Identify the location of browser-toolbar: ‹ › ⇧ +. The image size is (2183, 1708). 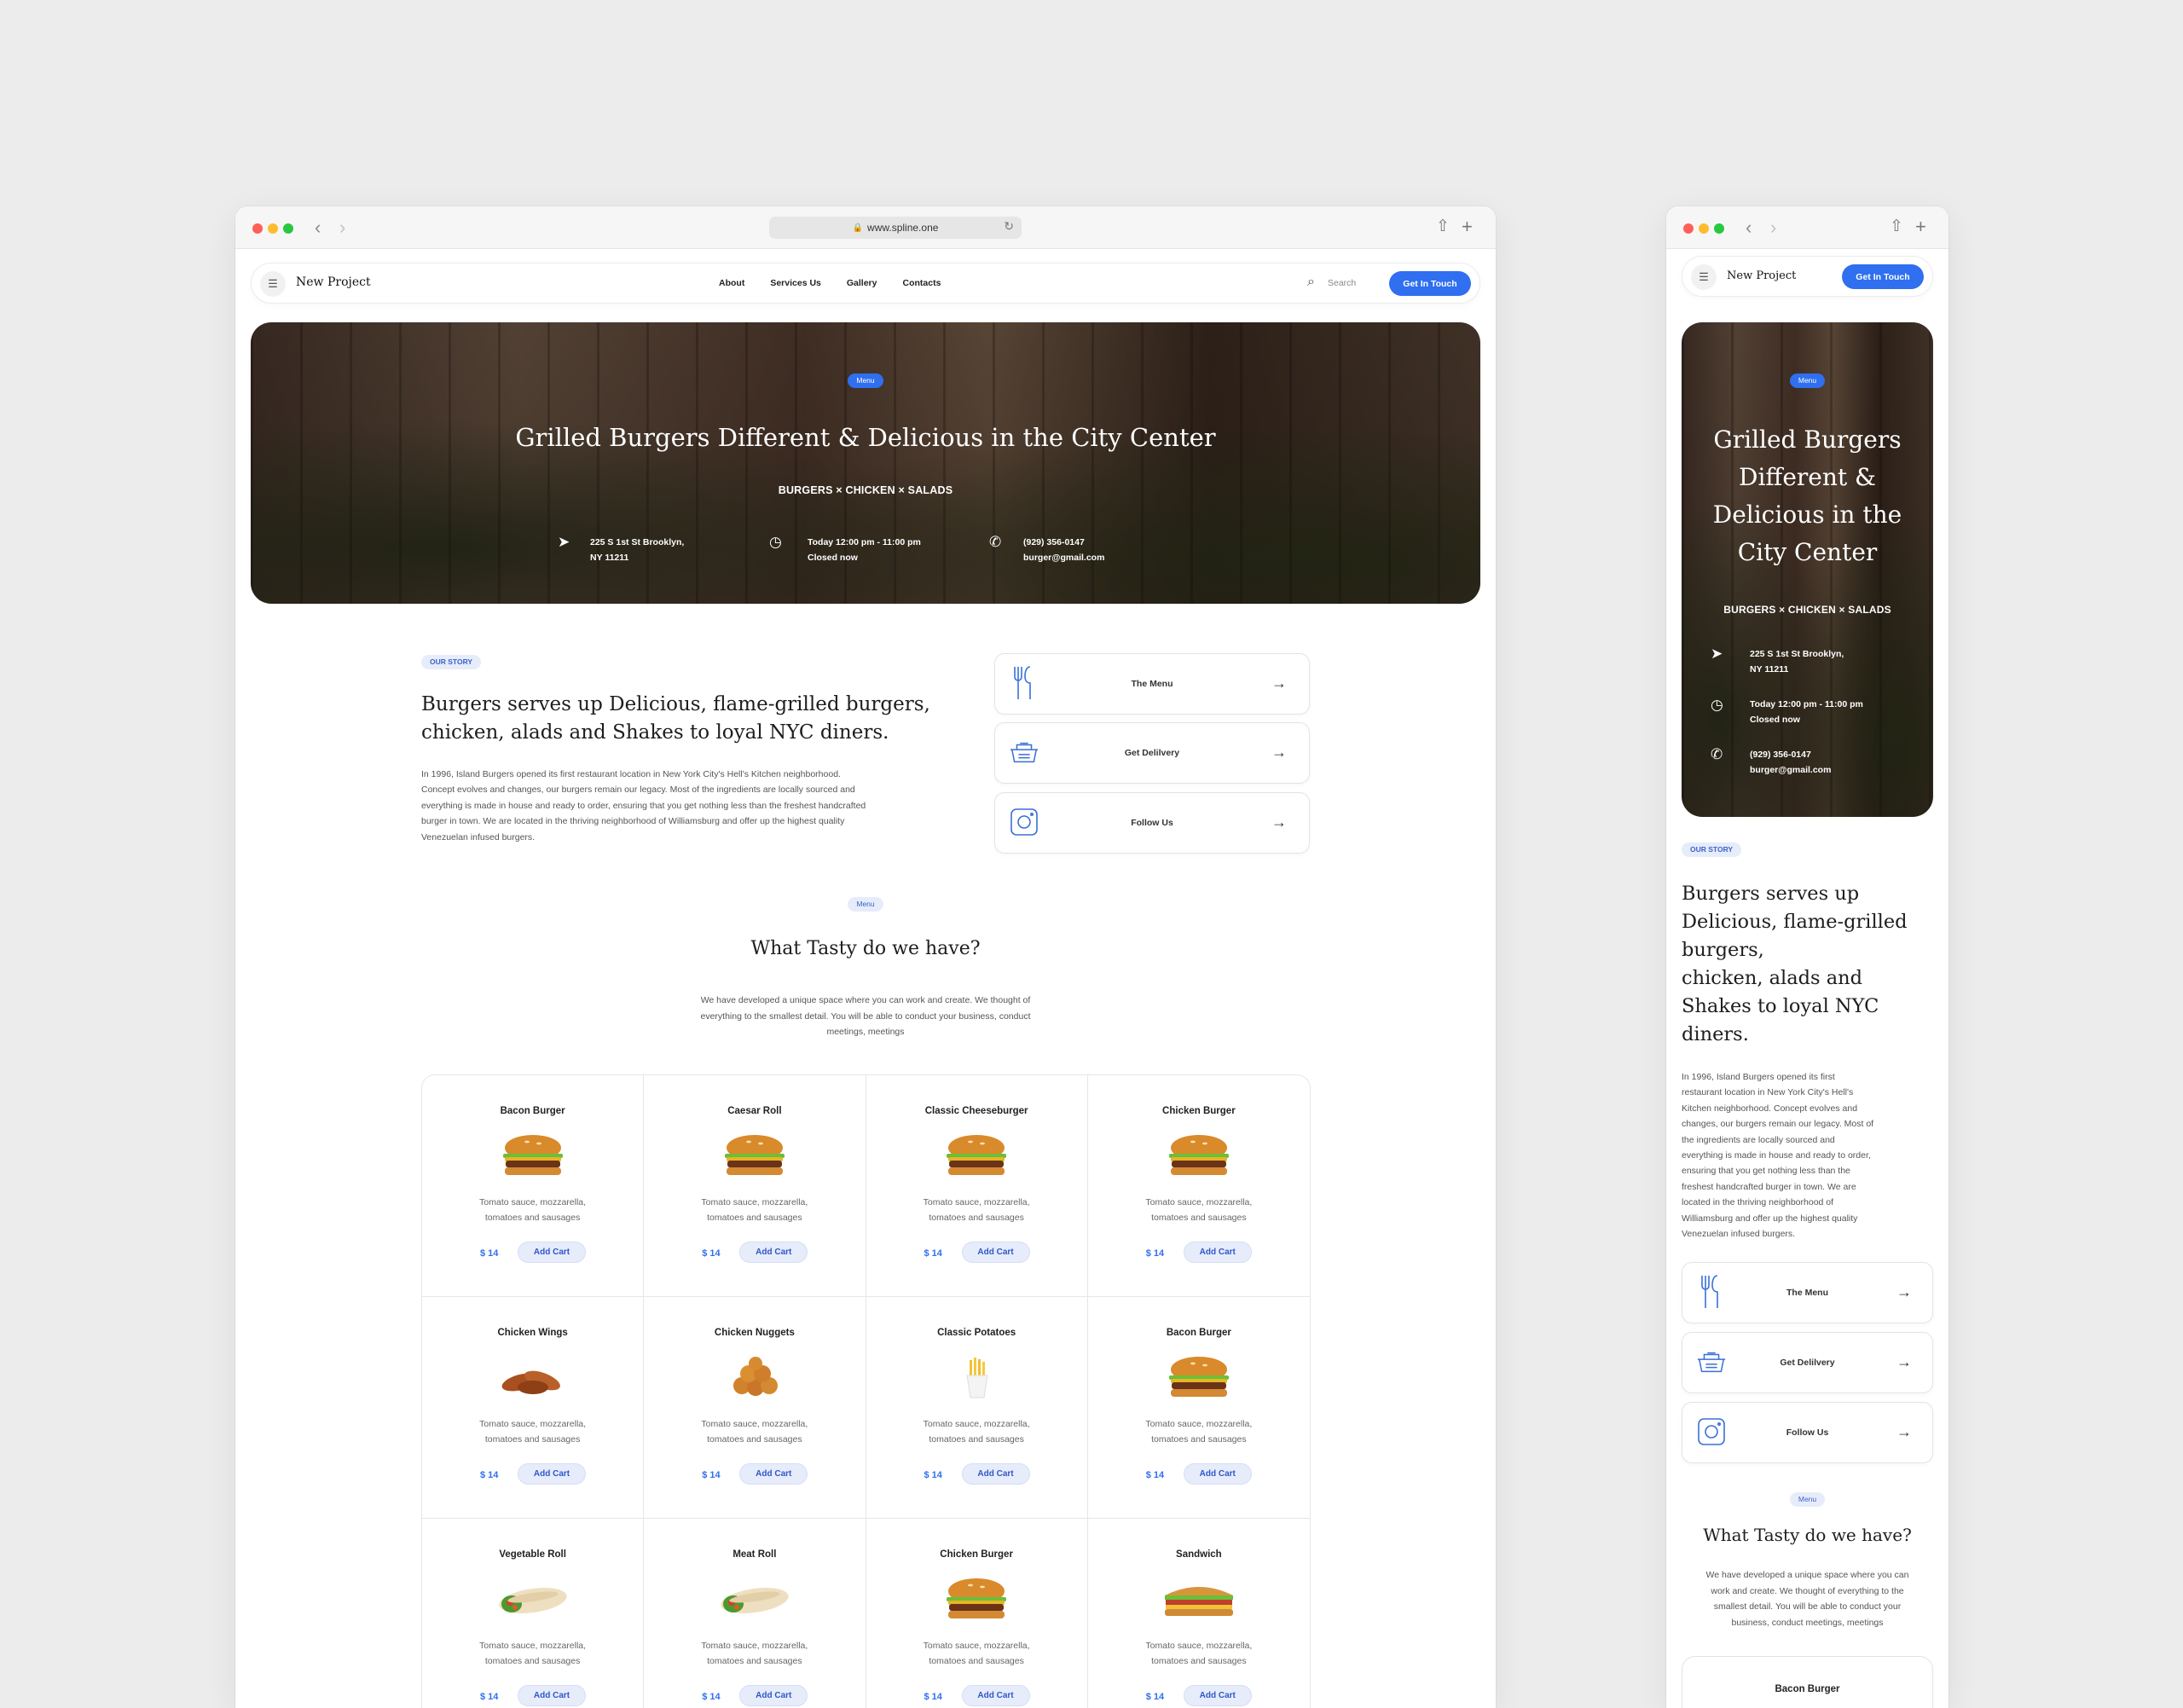
(1807, 227).